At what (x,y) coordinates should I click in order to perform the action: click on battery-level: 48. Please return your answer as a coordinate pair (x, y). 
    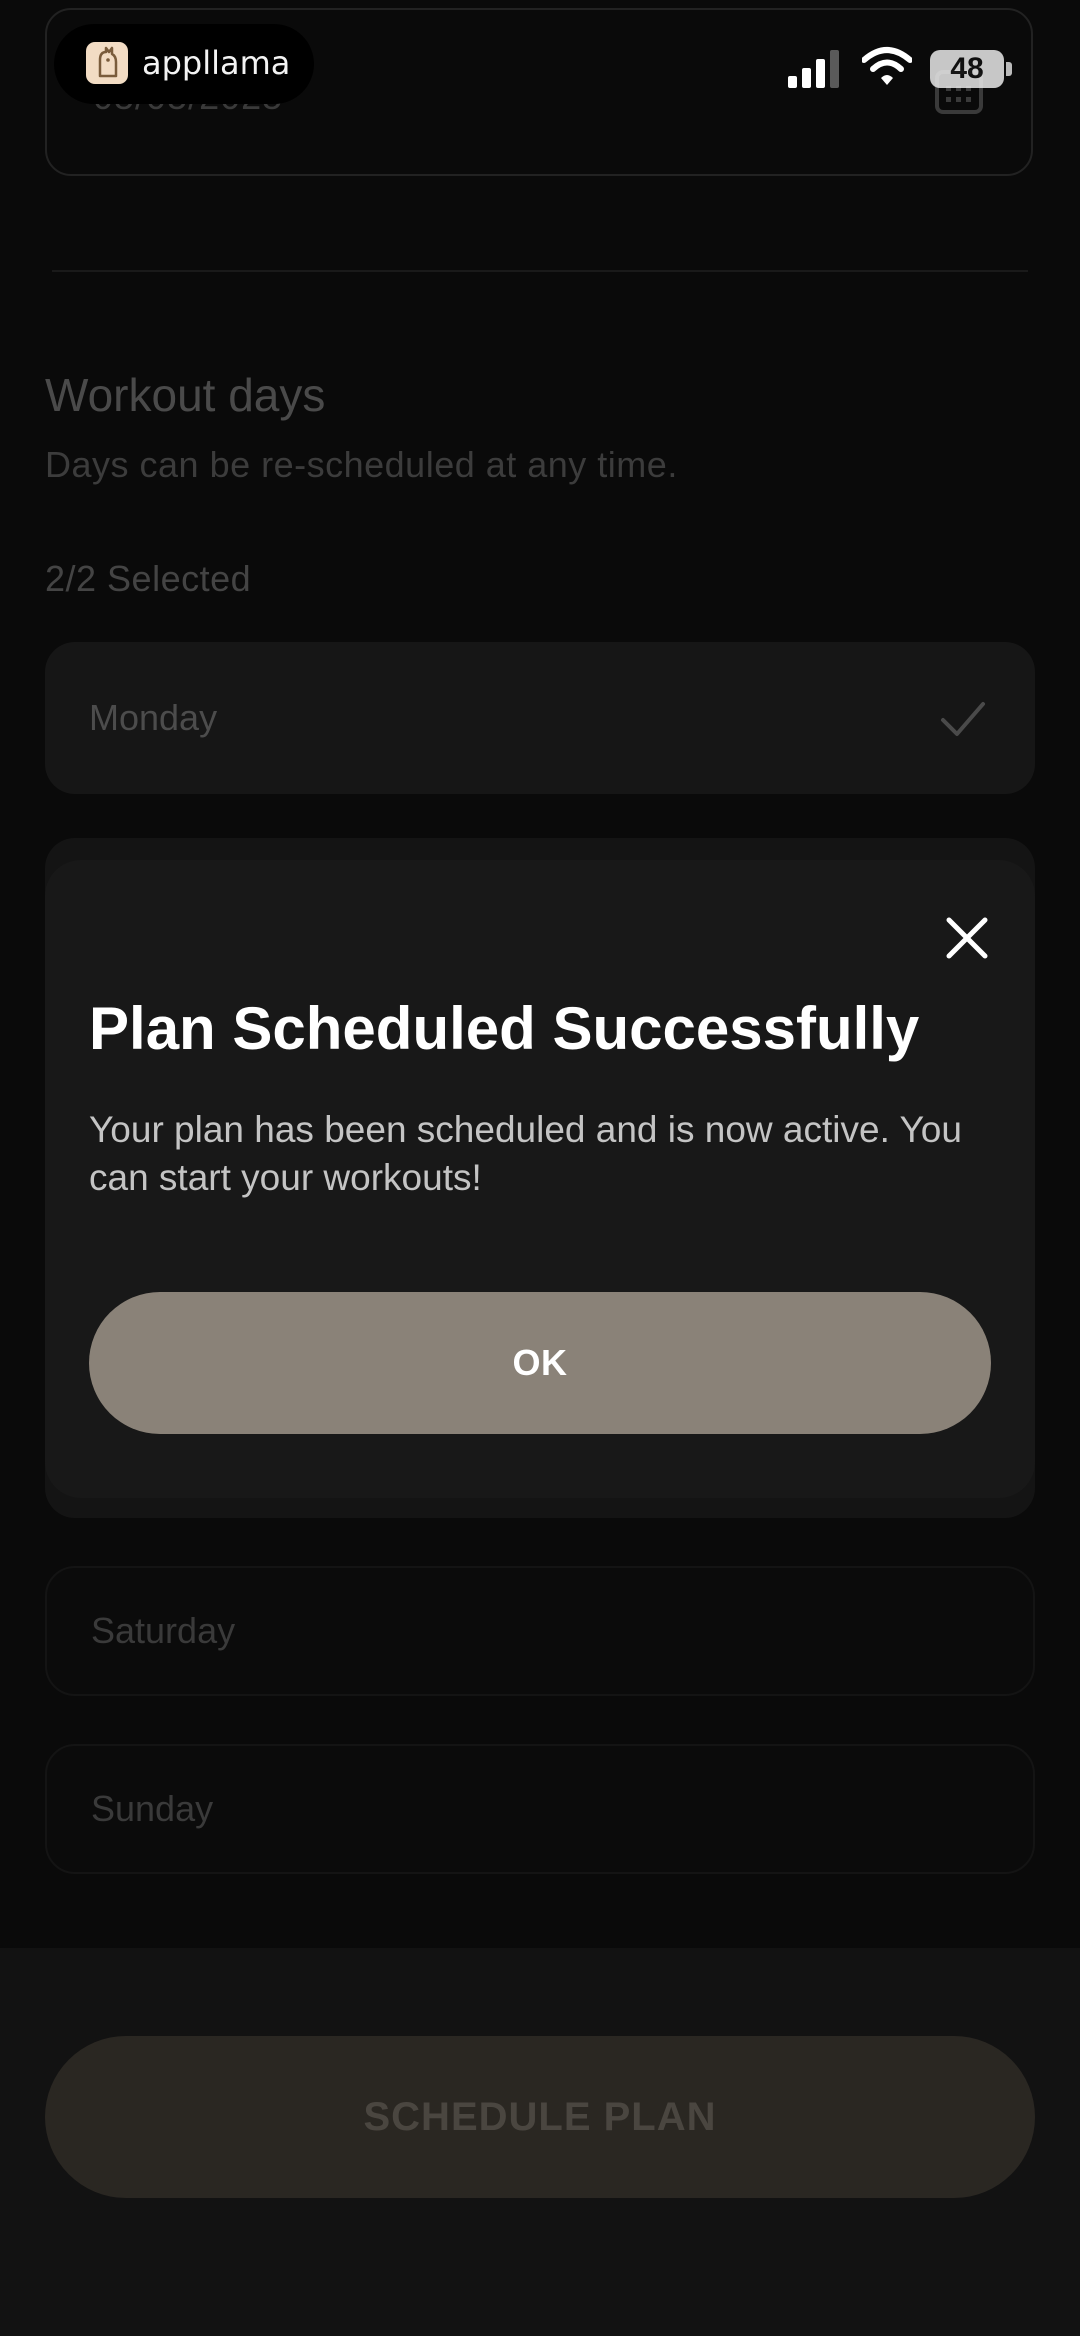
    Looking at the image, I should click on (967, 68).